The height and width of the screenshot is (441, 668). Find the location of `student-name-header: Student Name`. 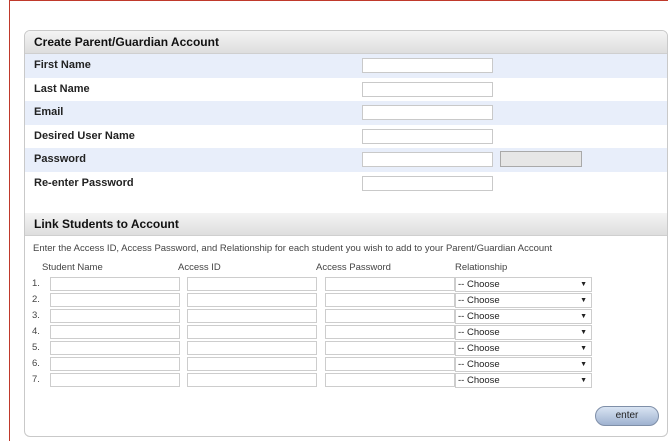

student-name-header: Student Name is located at coordinates (72, 267).